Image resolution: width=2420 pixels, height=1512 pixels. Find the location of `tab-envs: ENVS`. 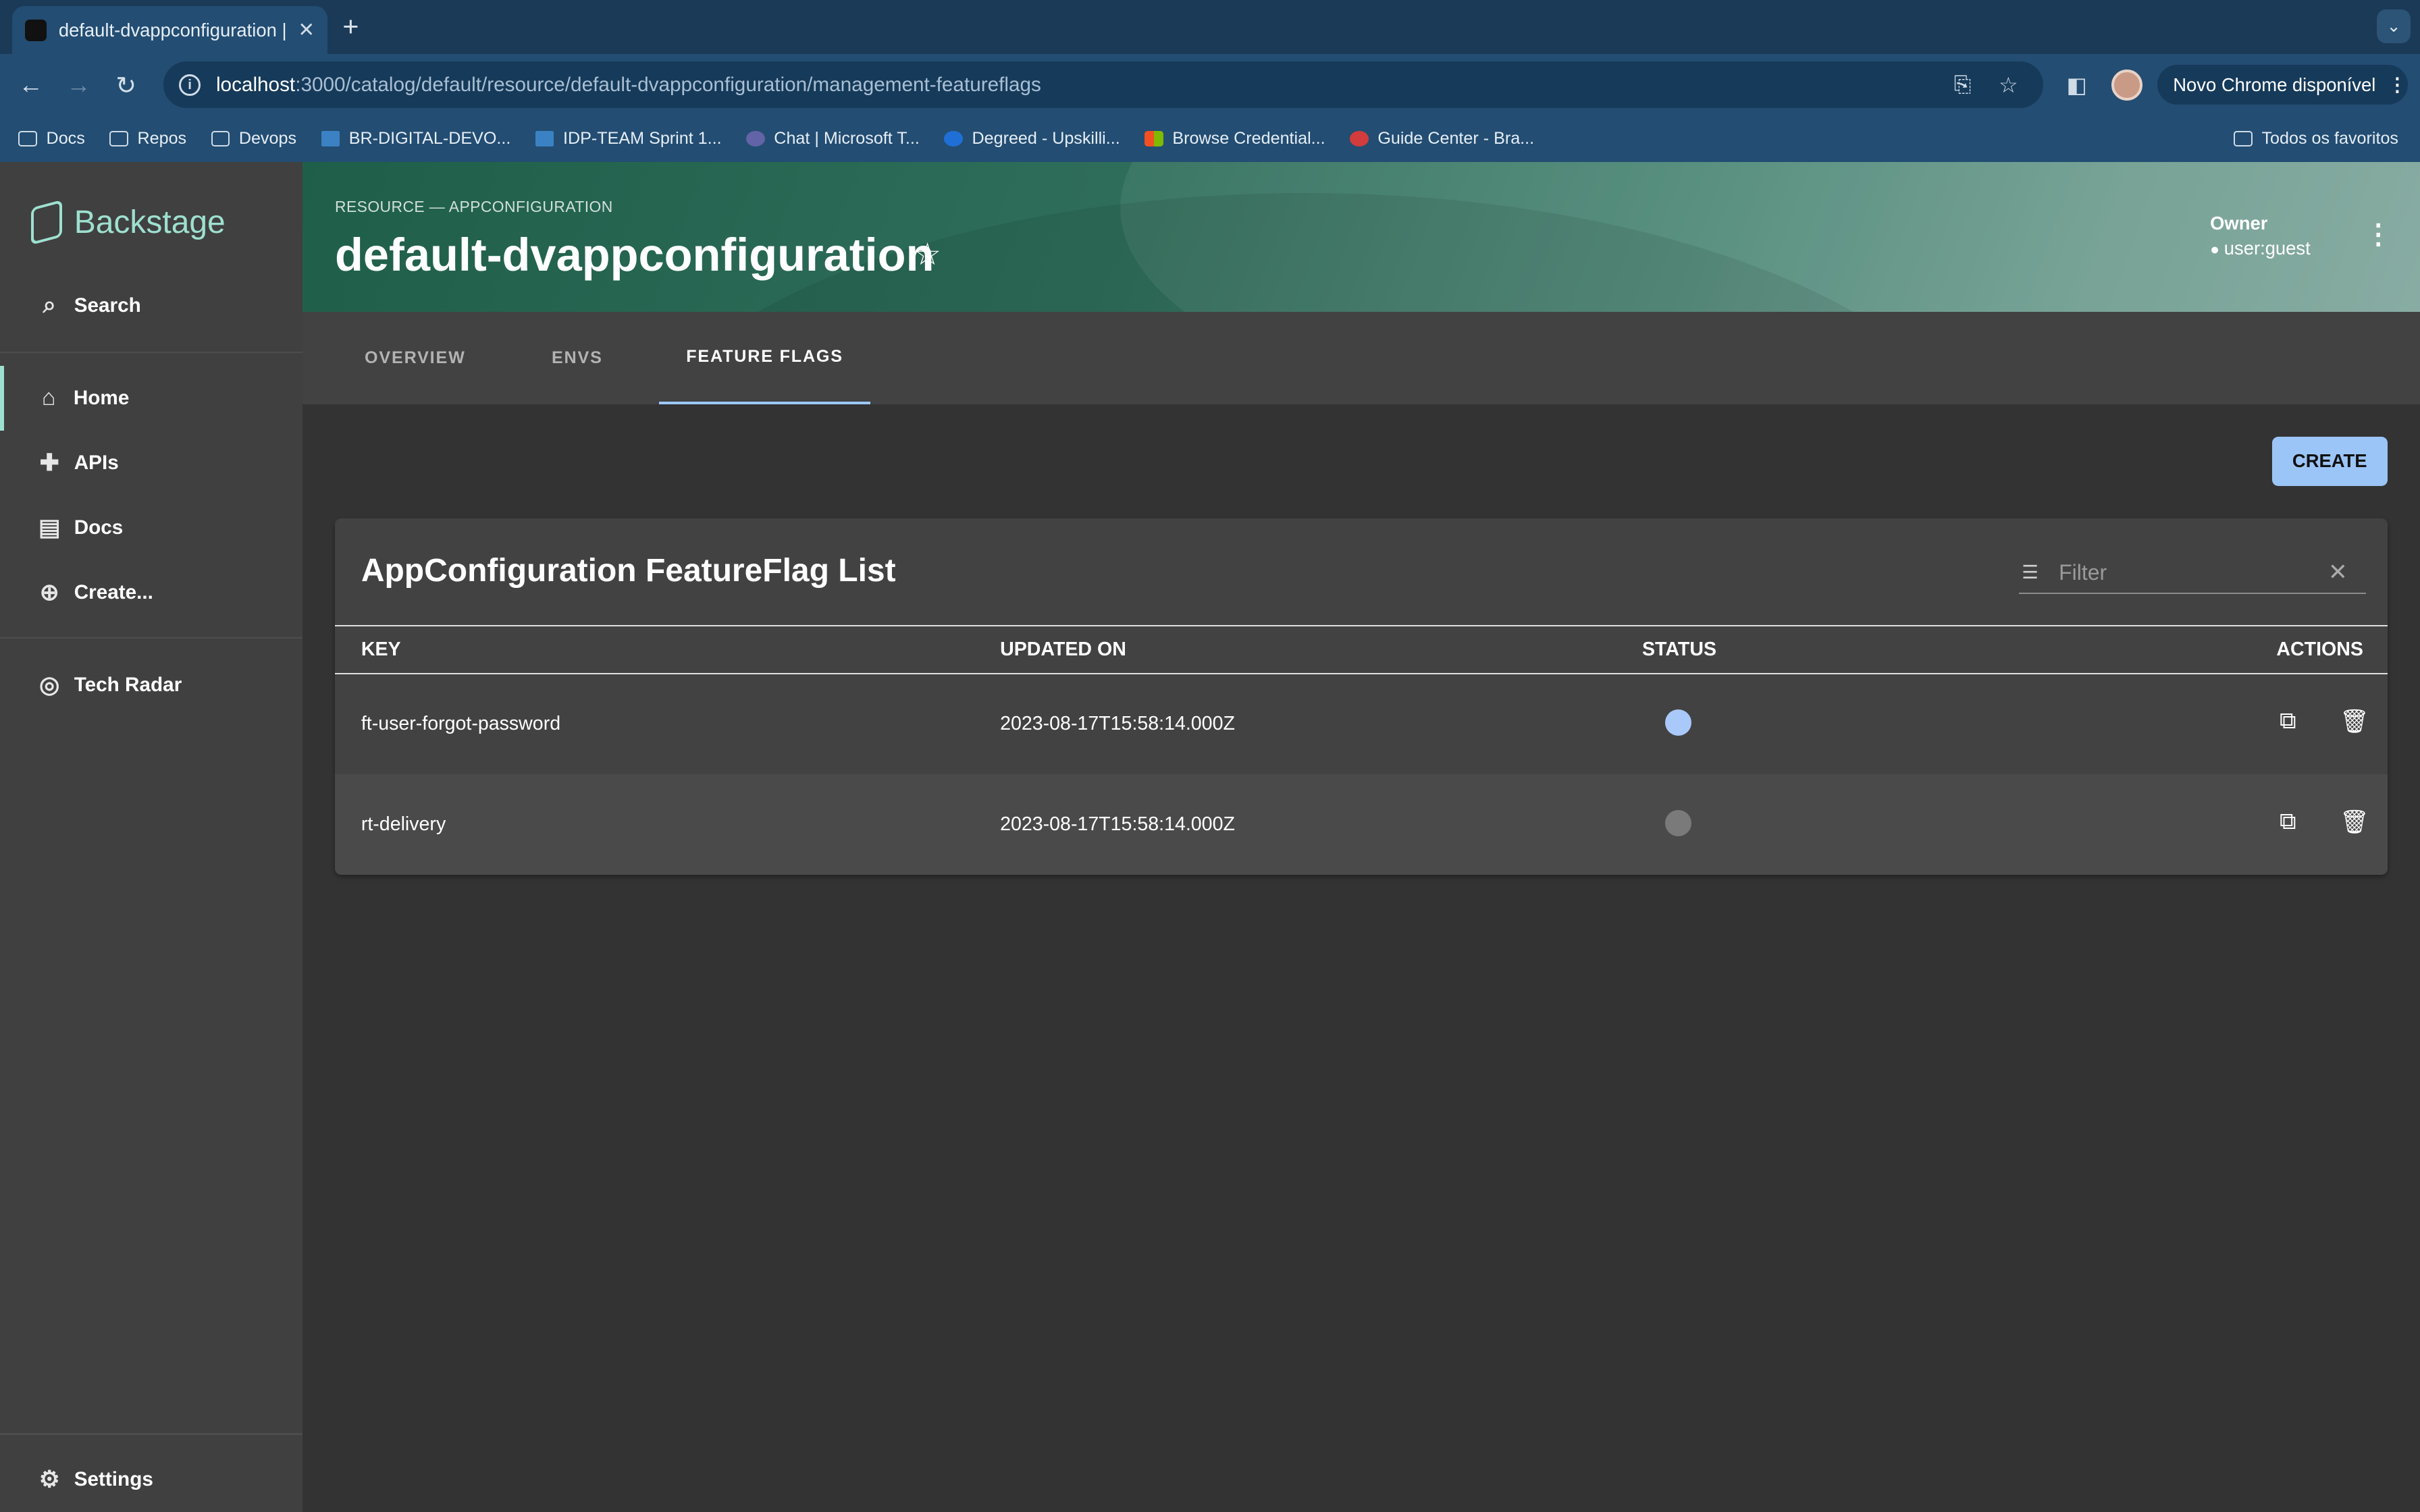

tab-envs: ENVS is located at coordinates (577, 358).